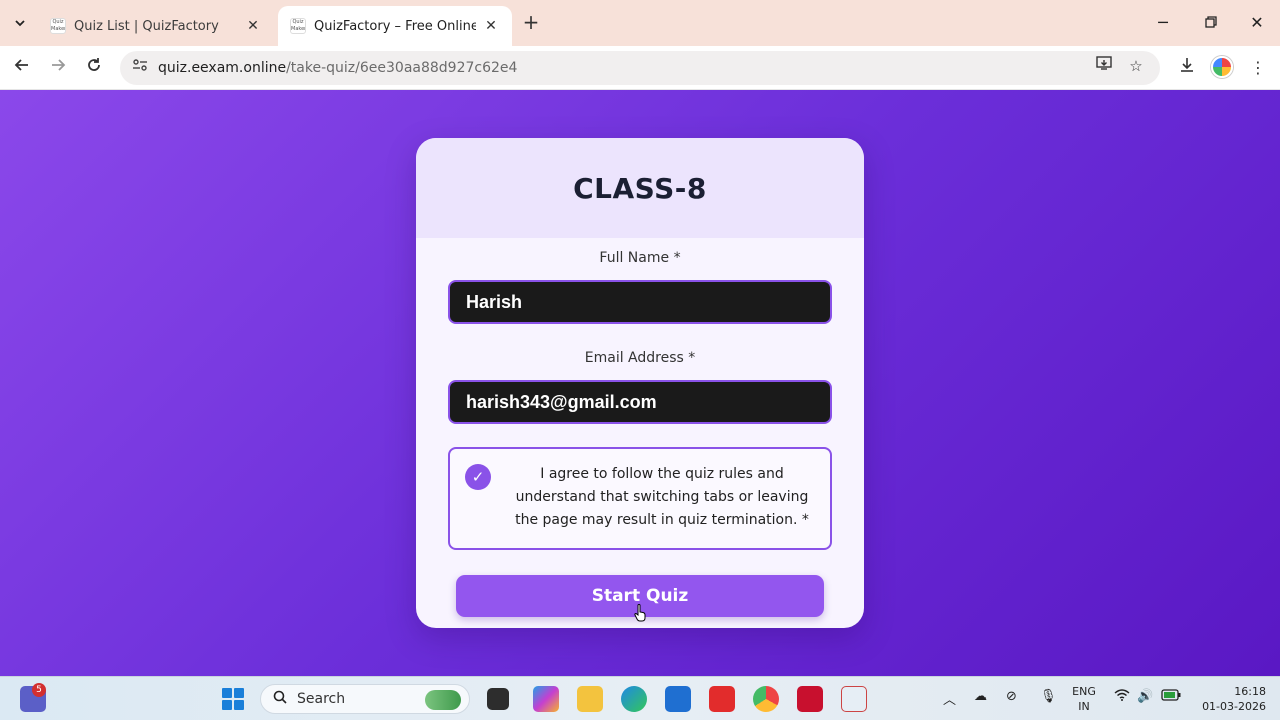 The height and width of the screenshot is (720, 1280). Describe the element at coordinates (766, 699) in the screenshot. I see `chrome-icon` at that location.